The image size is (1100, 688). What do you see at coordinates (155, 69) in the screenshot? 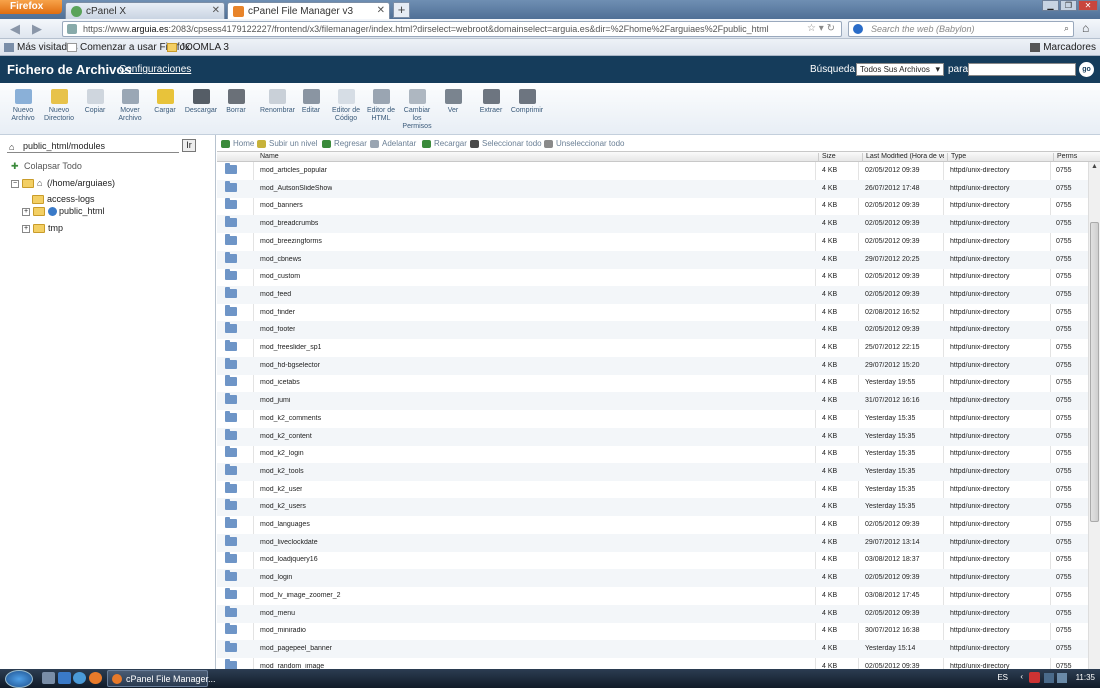
I see `settings-link: Configuraciones` at bounding box center [155, 69].